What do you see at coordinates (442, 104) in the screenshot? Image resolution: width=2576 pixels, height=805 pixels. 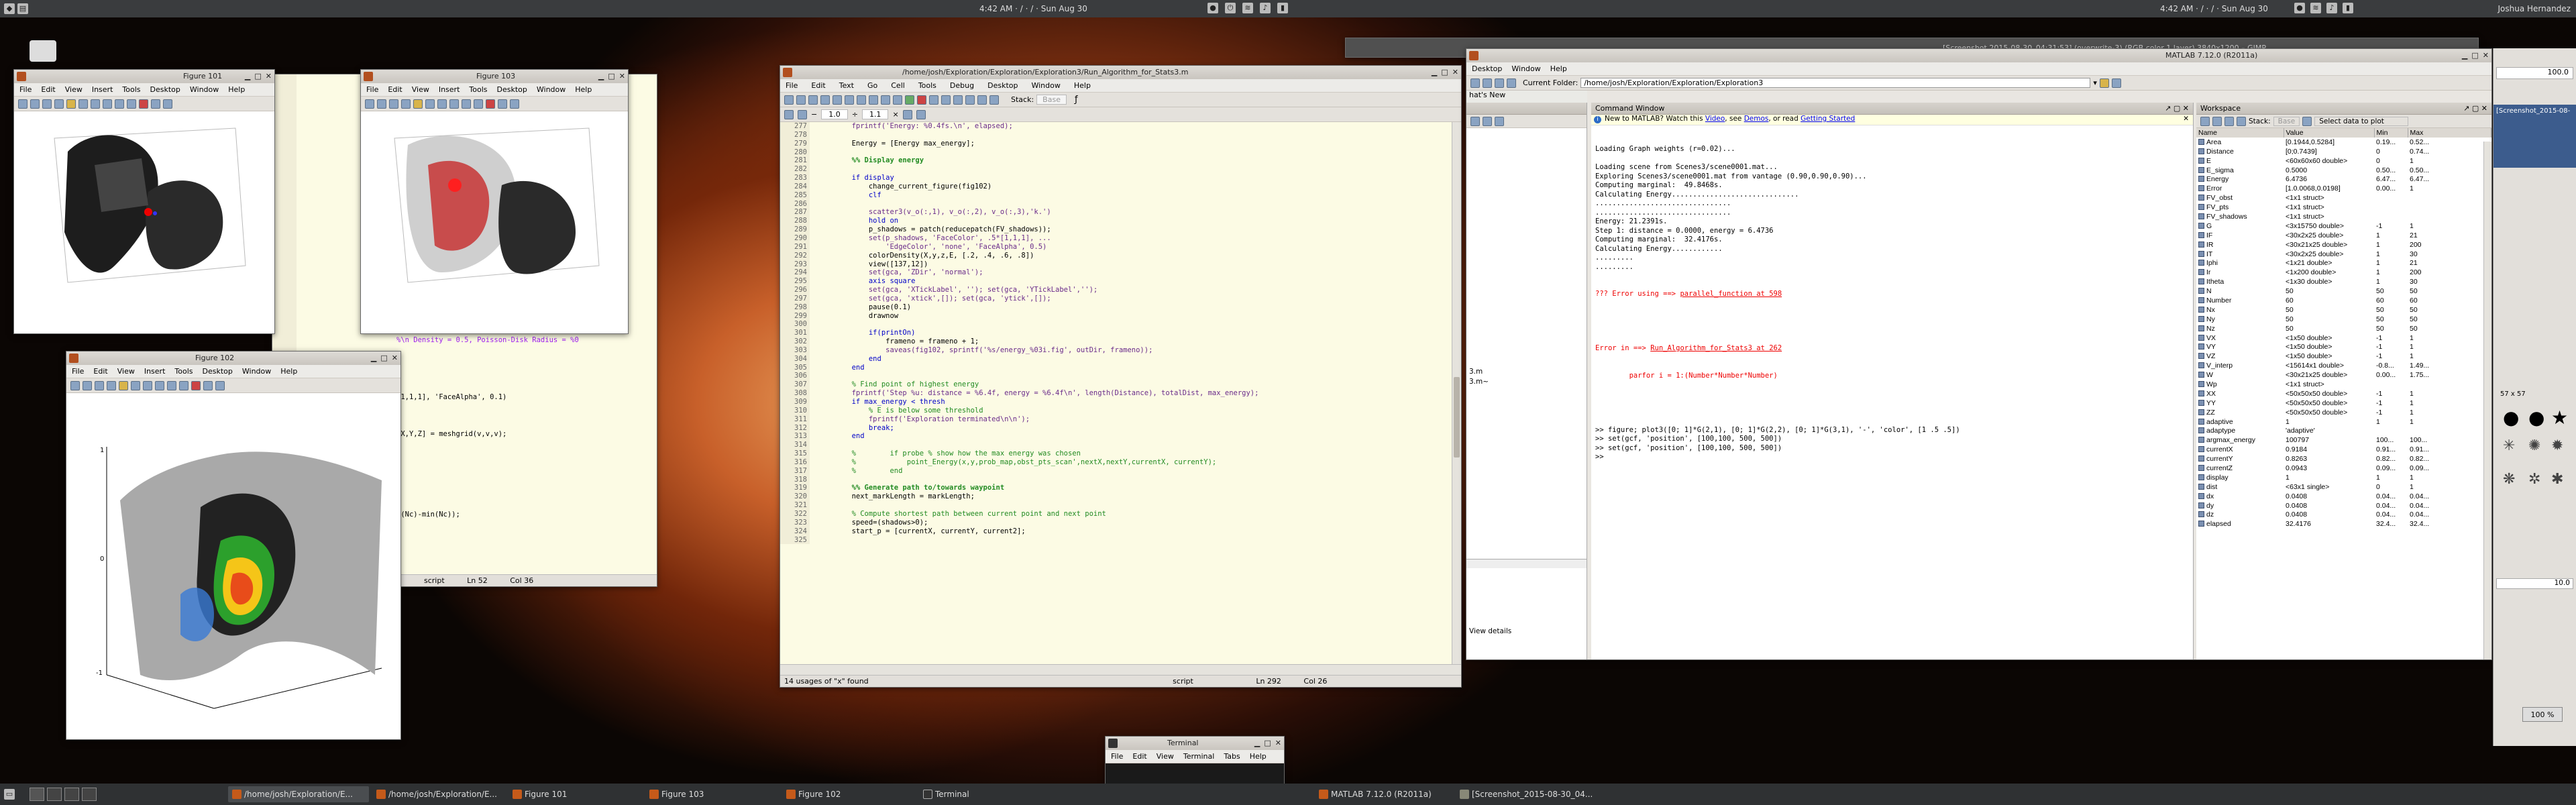 I see `zoom-out-icon` at bounding box center [442, 104].